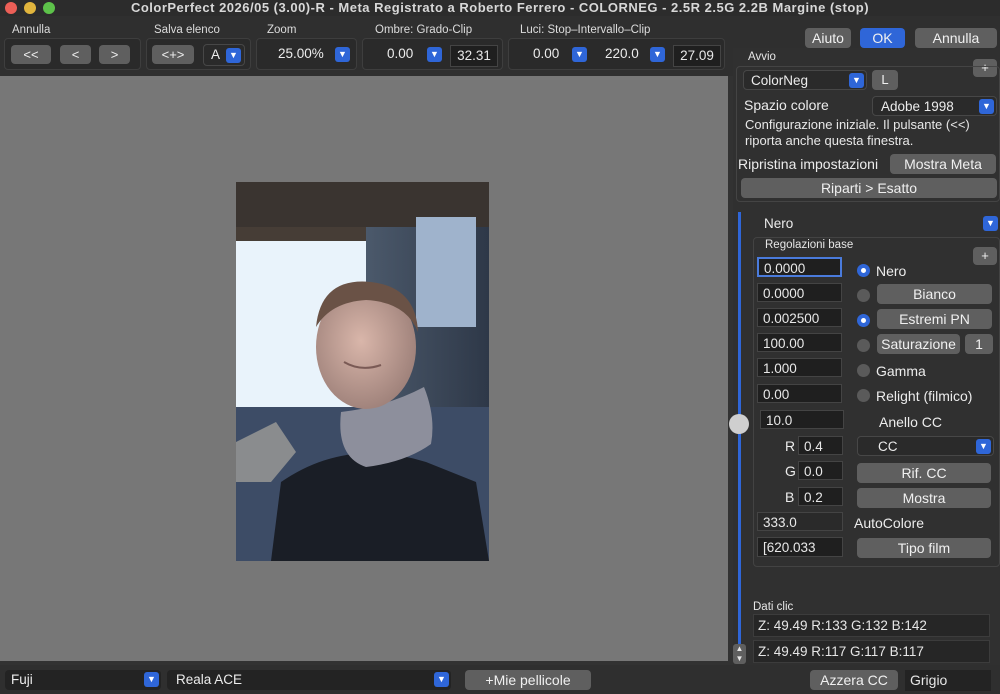  Describe the element at coordinates (209, 679) in the screenshot. I see `film-type-value: Reala ACE` at that location.